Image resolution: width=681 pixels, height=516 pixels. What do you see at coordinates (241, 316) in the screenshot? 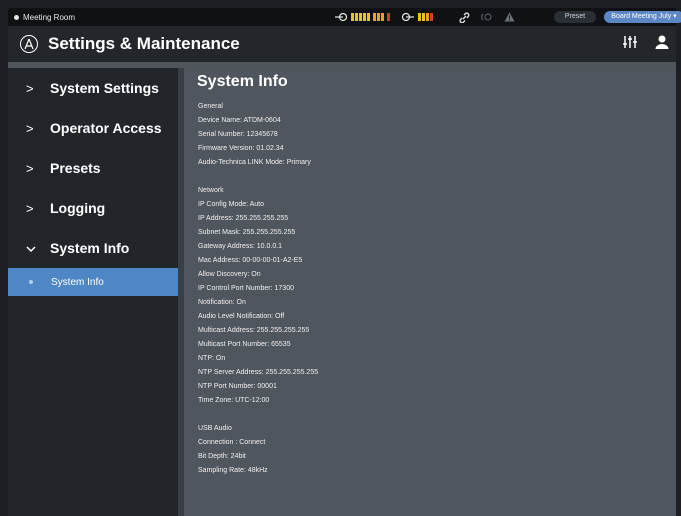
I see `info-line: Audio Level Notification: Off` at bounding box center [241, 316].